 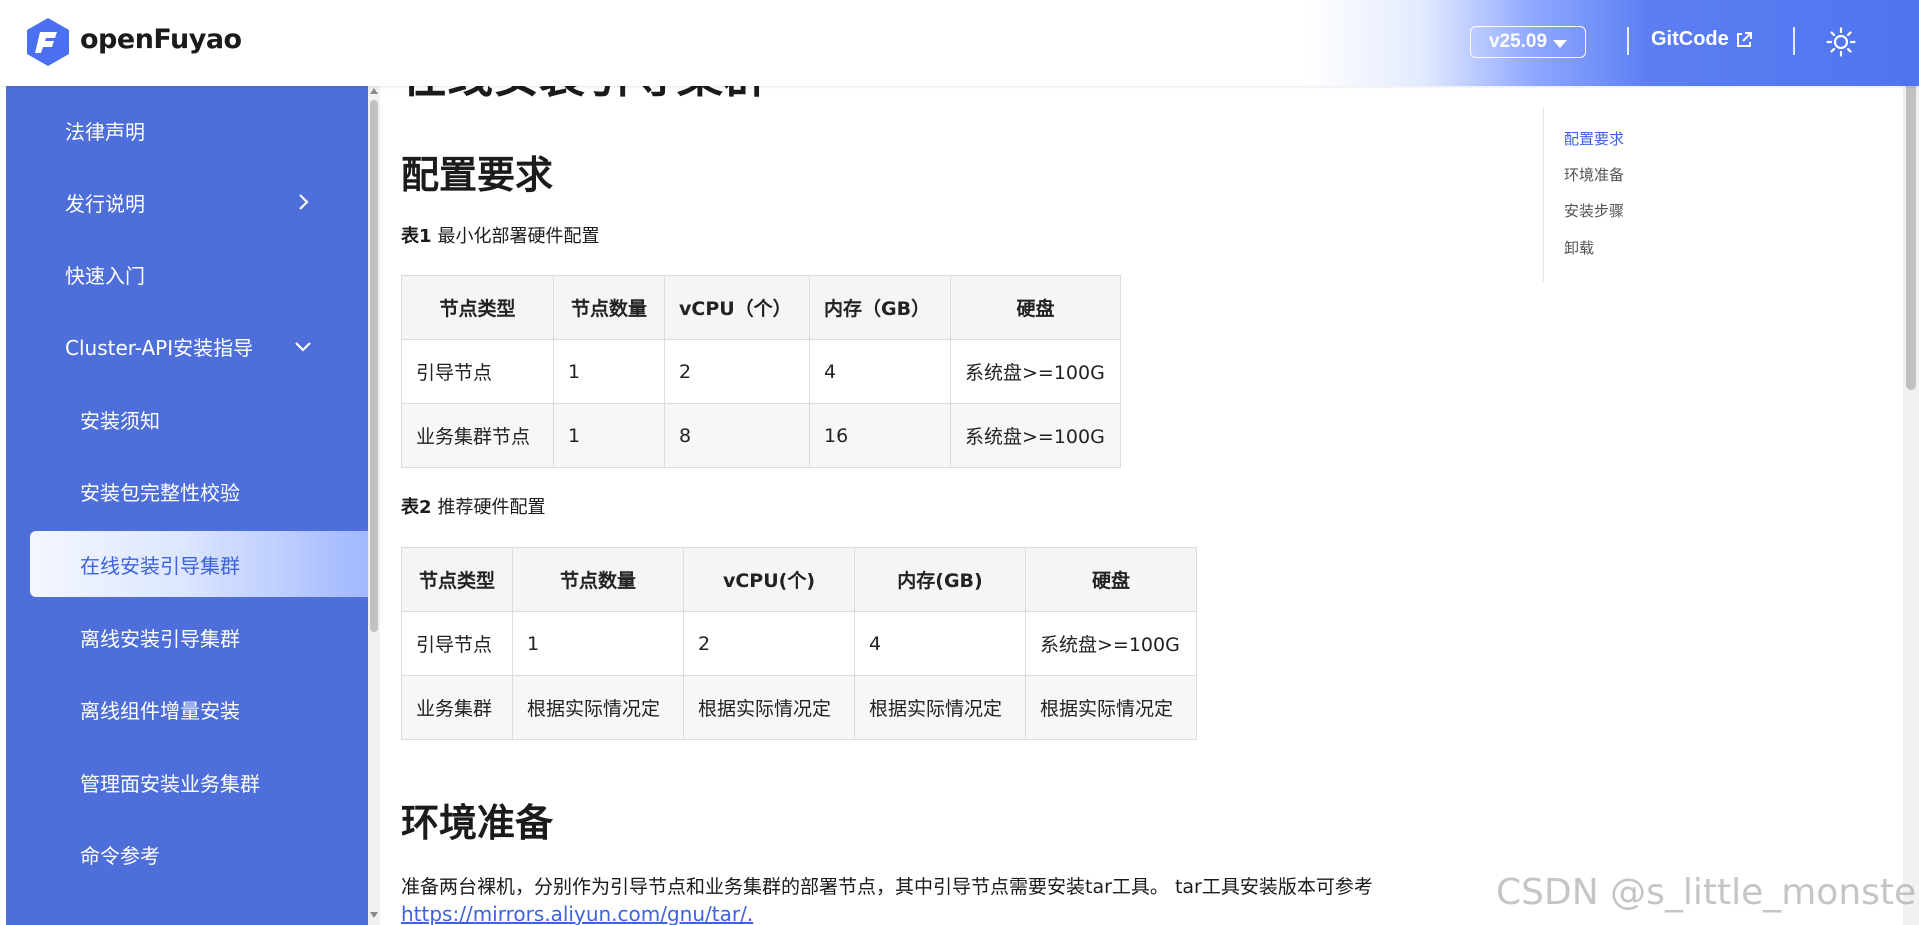 I want to click on sidebar-item-label: 法律声明, so click(x=105, y=131).